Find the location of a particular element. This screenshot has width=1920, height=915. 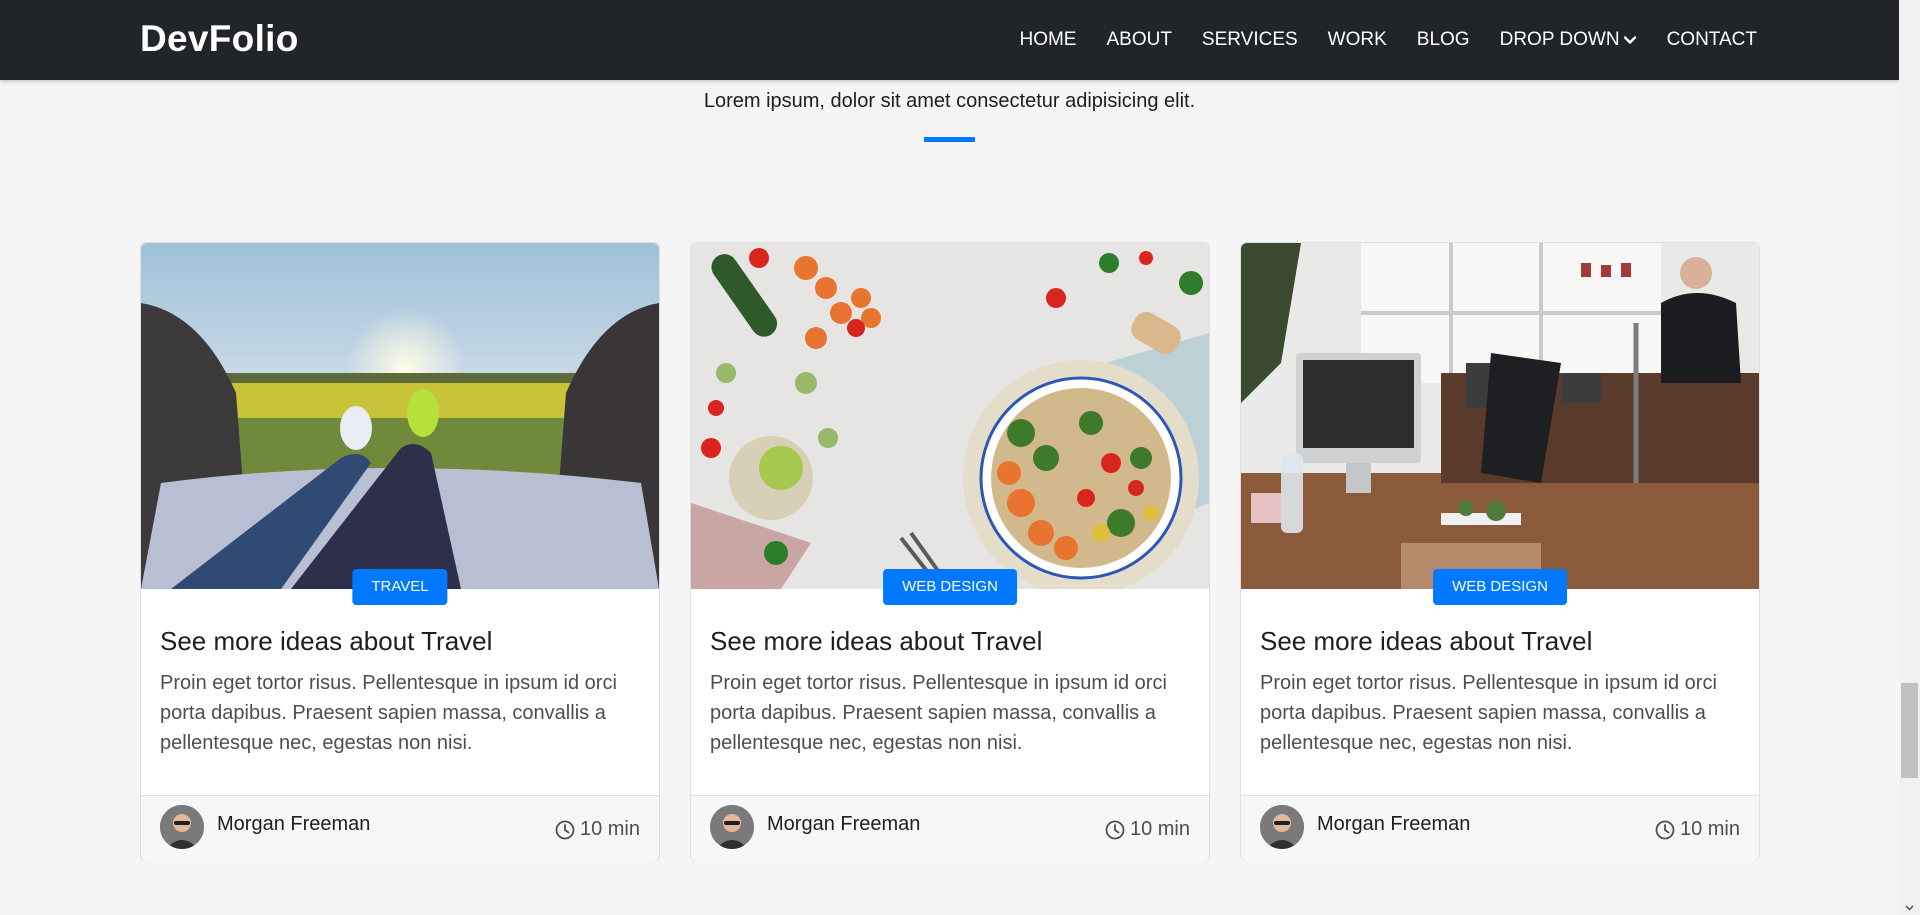

nav-item-about: ABOUT is located at coordinates (1138, 40).